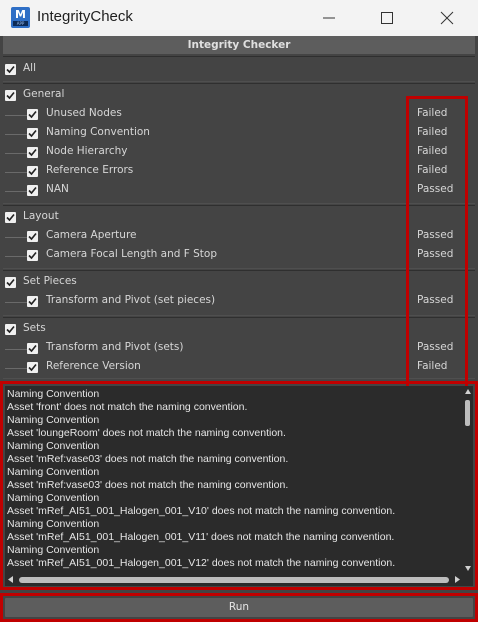 Image resolution: width=478 pixels, height=622 pixels. Describe the element at coordinates (329, 18) in the screenshot. I see `minimize-button` at that location.